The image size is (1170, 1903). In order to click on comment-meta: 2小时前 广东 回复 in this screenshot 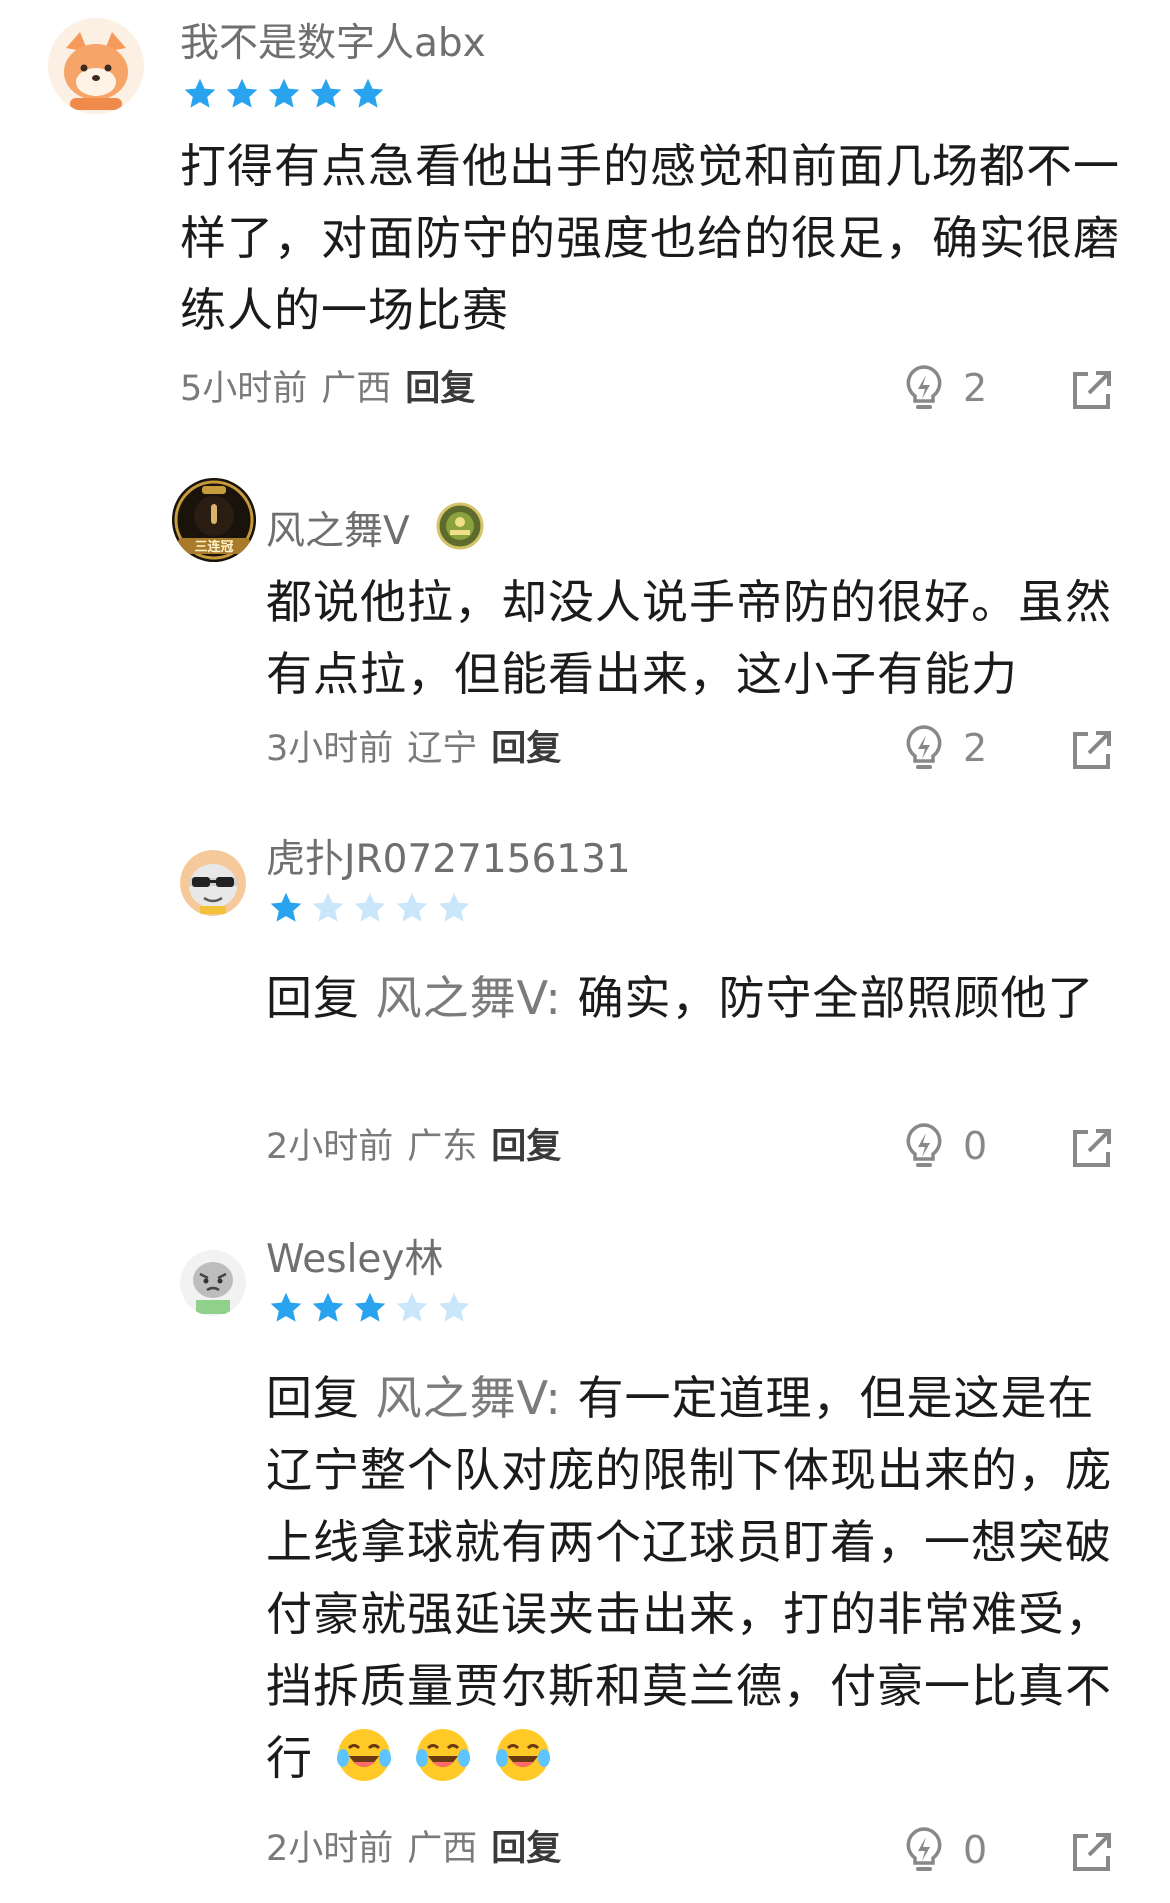, I will do `click(413, 1147)`.